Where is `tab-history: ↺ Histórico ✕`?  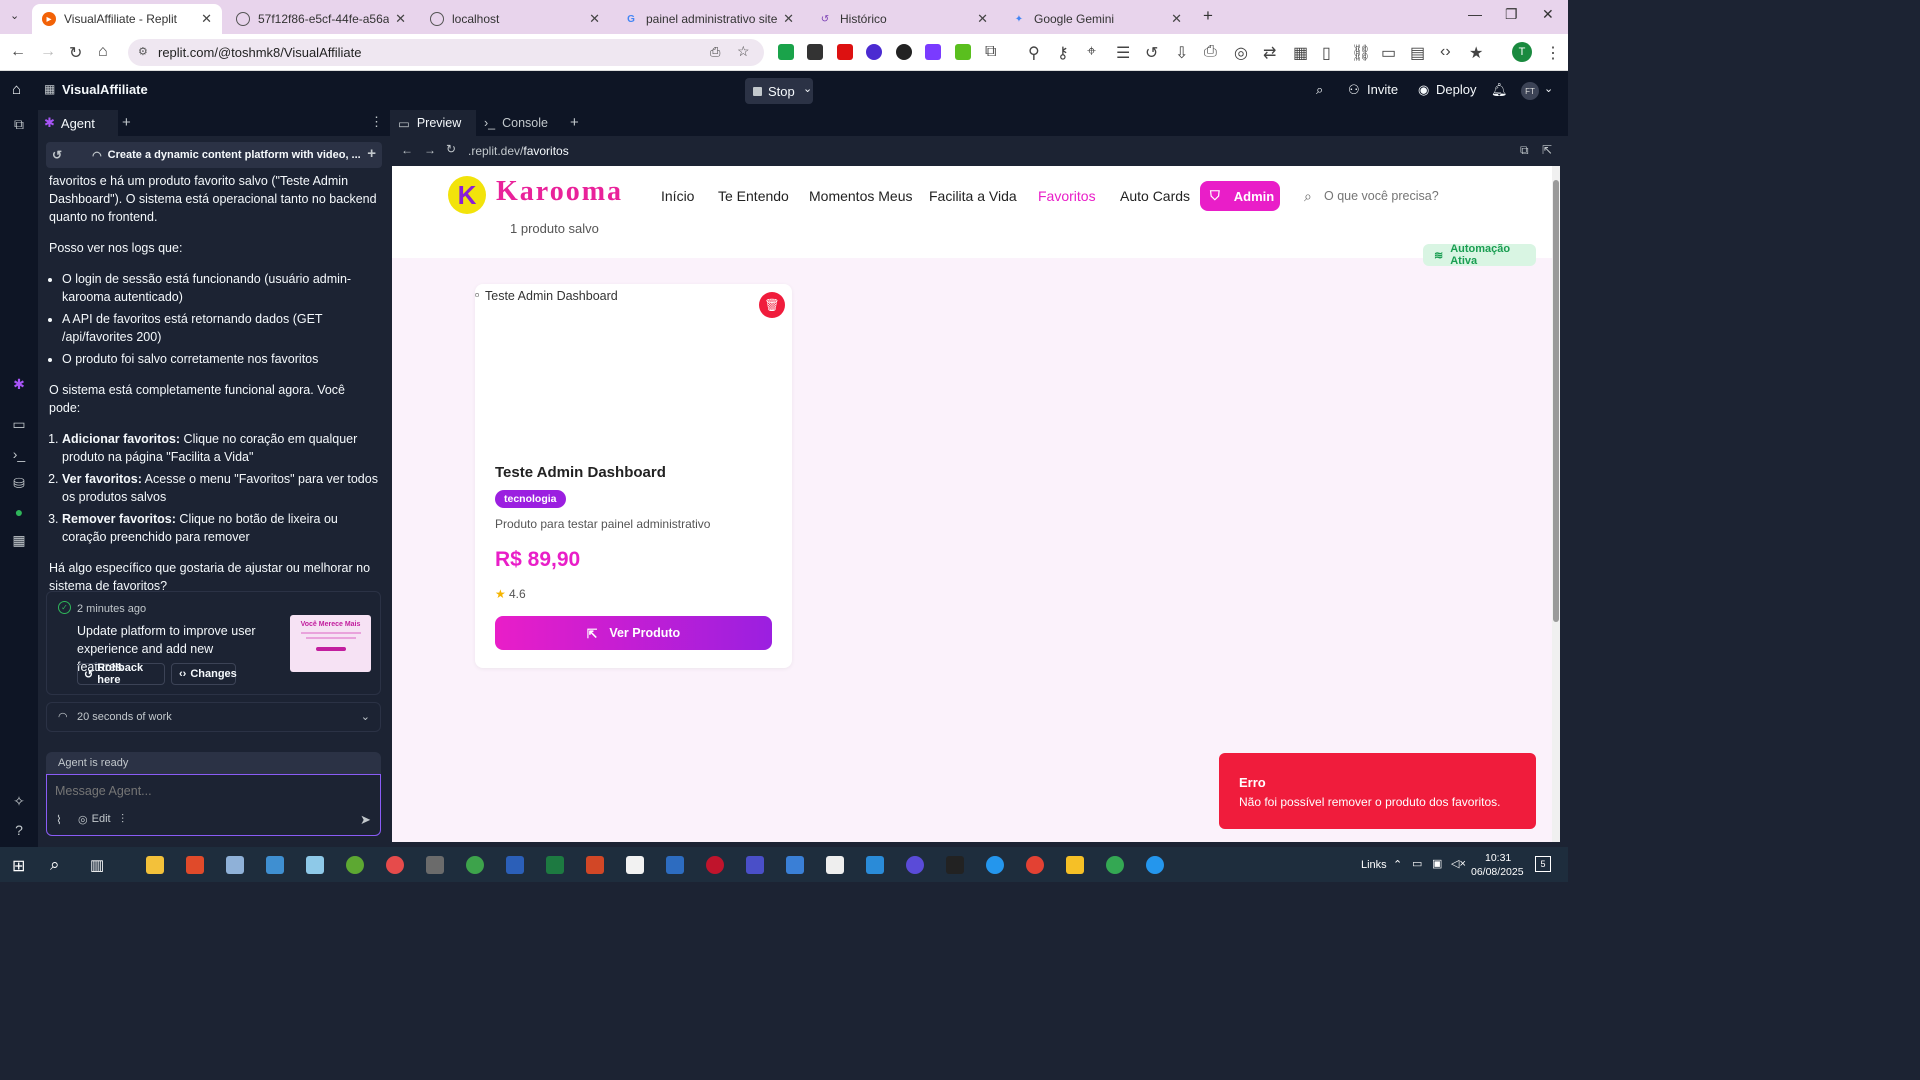
tab-history: ↺ Histórico ✕ is located at coordinates (903, 19).